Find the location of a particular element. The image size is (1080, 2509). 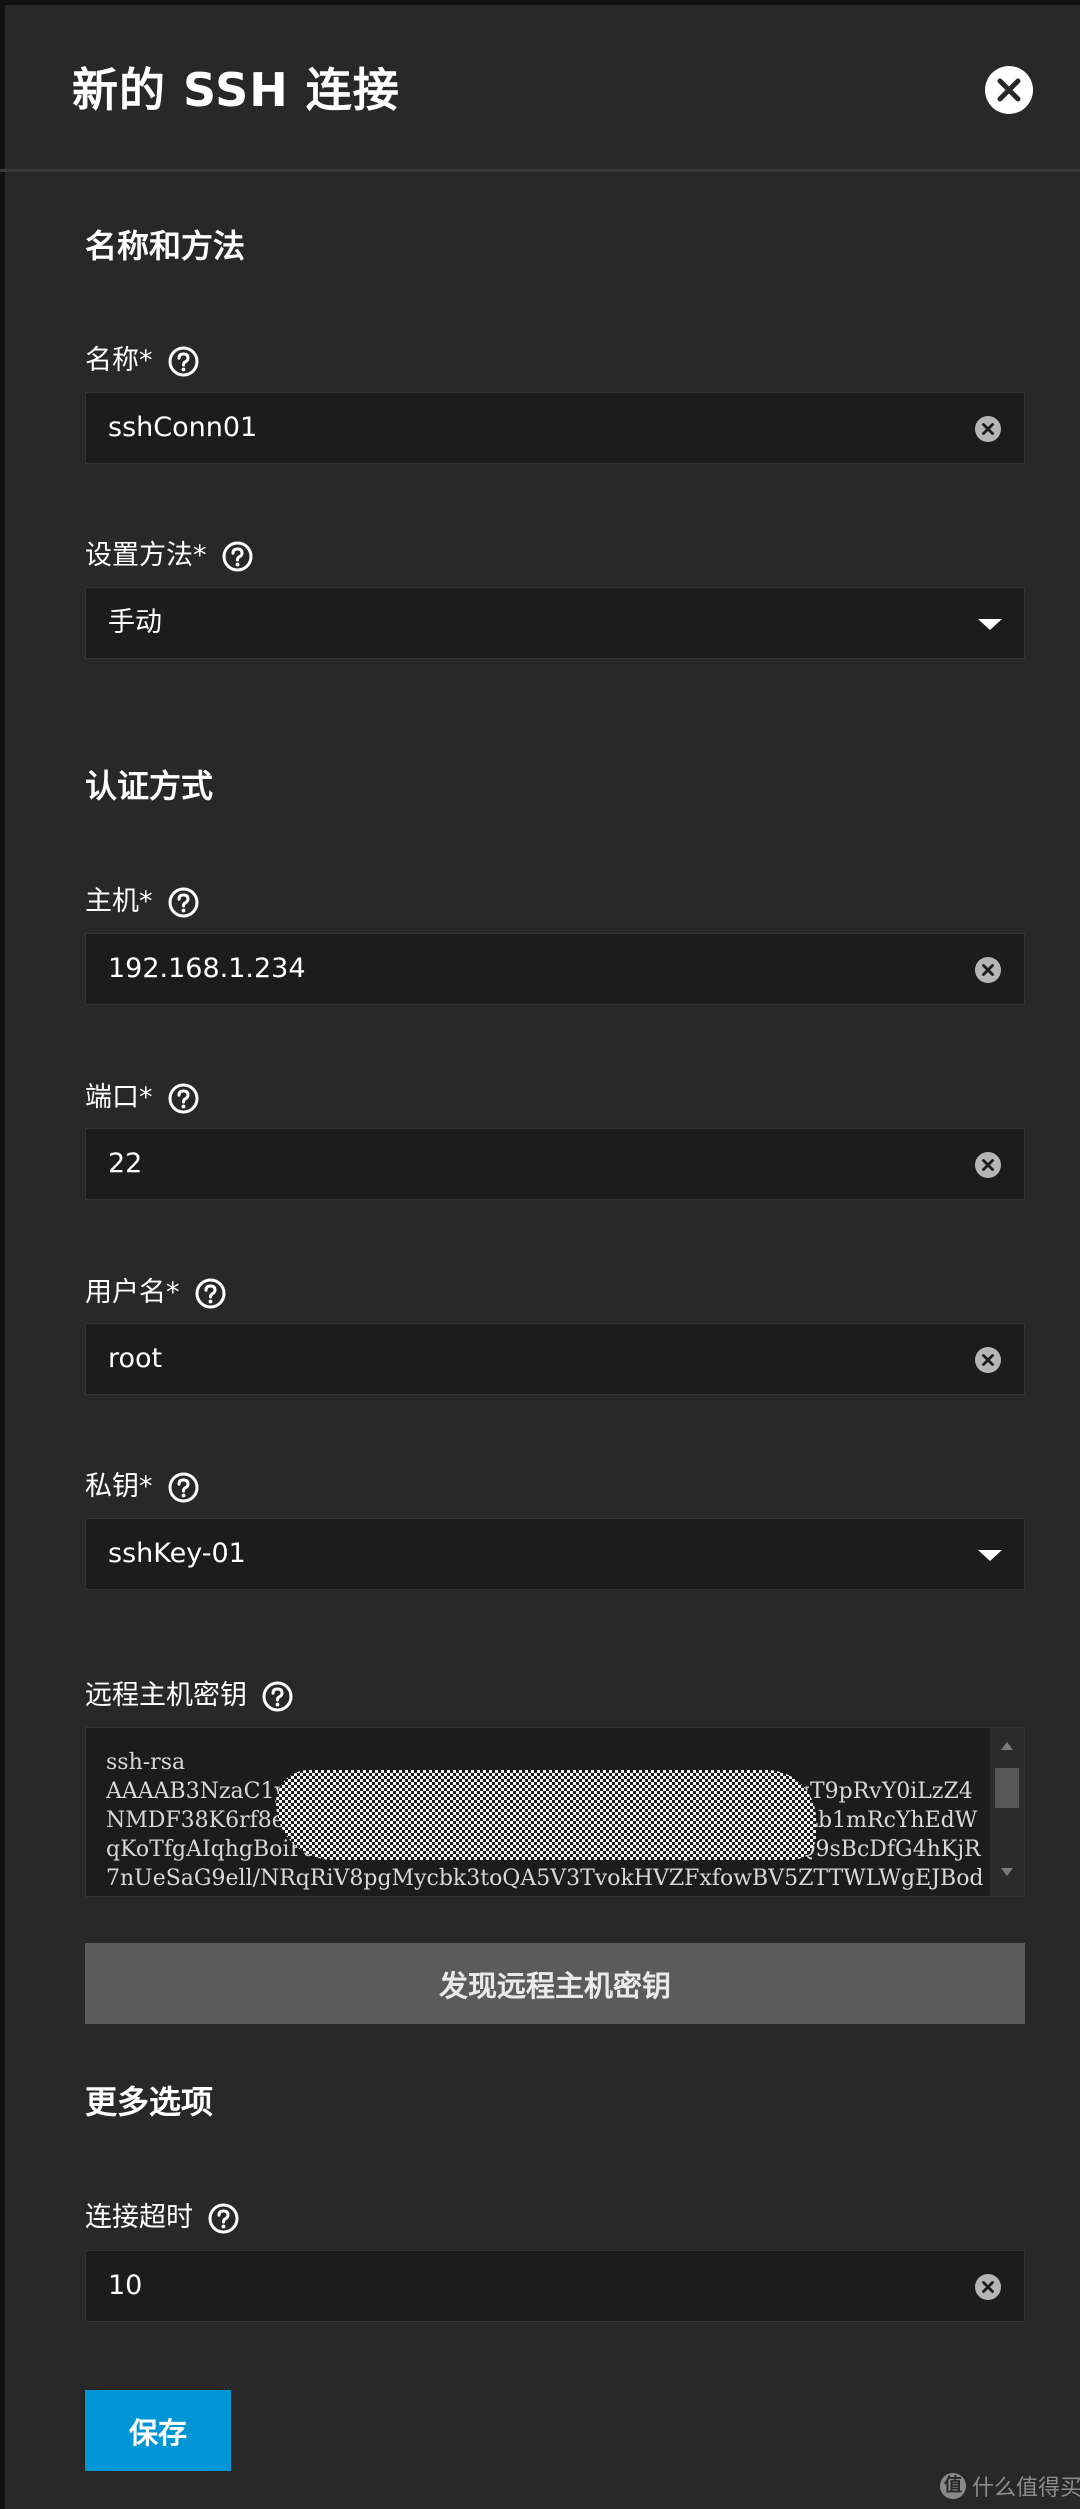

port-label-text: 端口* is located at coordinates (119, 1097).